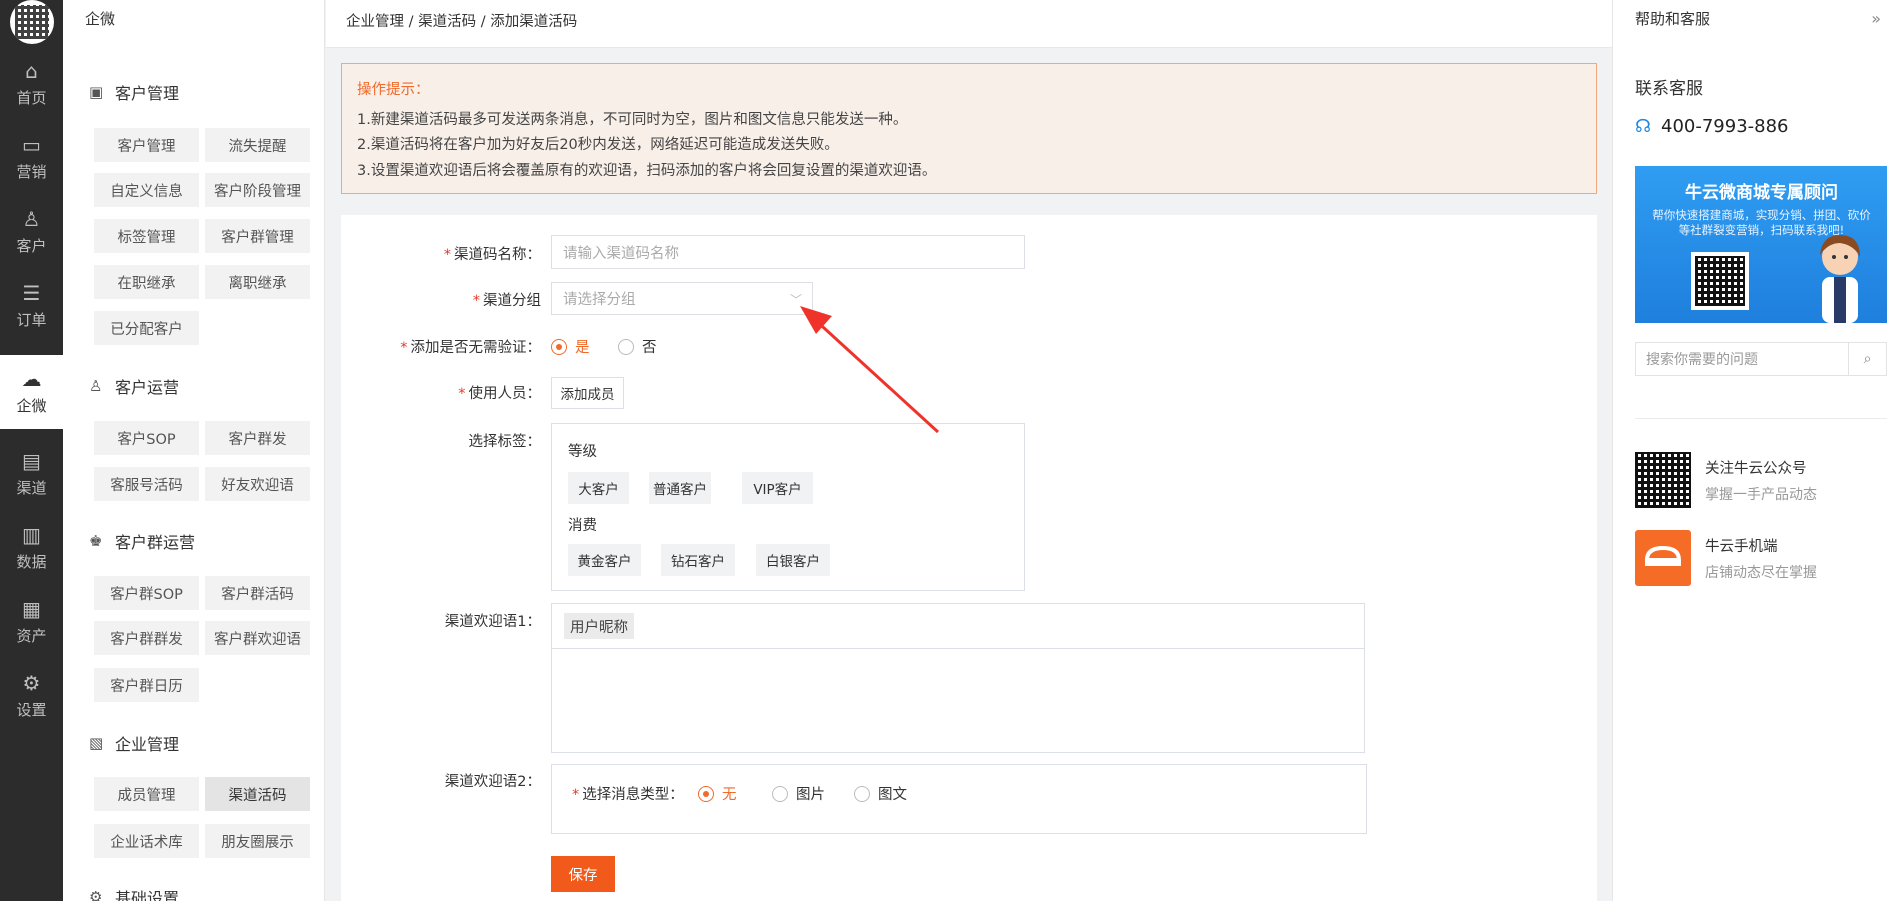 The image size is (1887, 901). What do you see at coordinates (31, 70) in the screenshot?
I see `home-icon: ⌂` at bounding box center [31, 70].